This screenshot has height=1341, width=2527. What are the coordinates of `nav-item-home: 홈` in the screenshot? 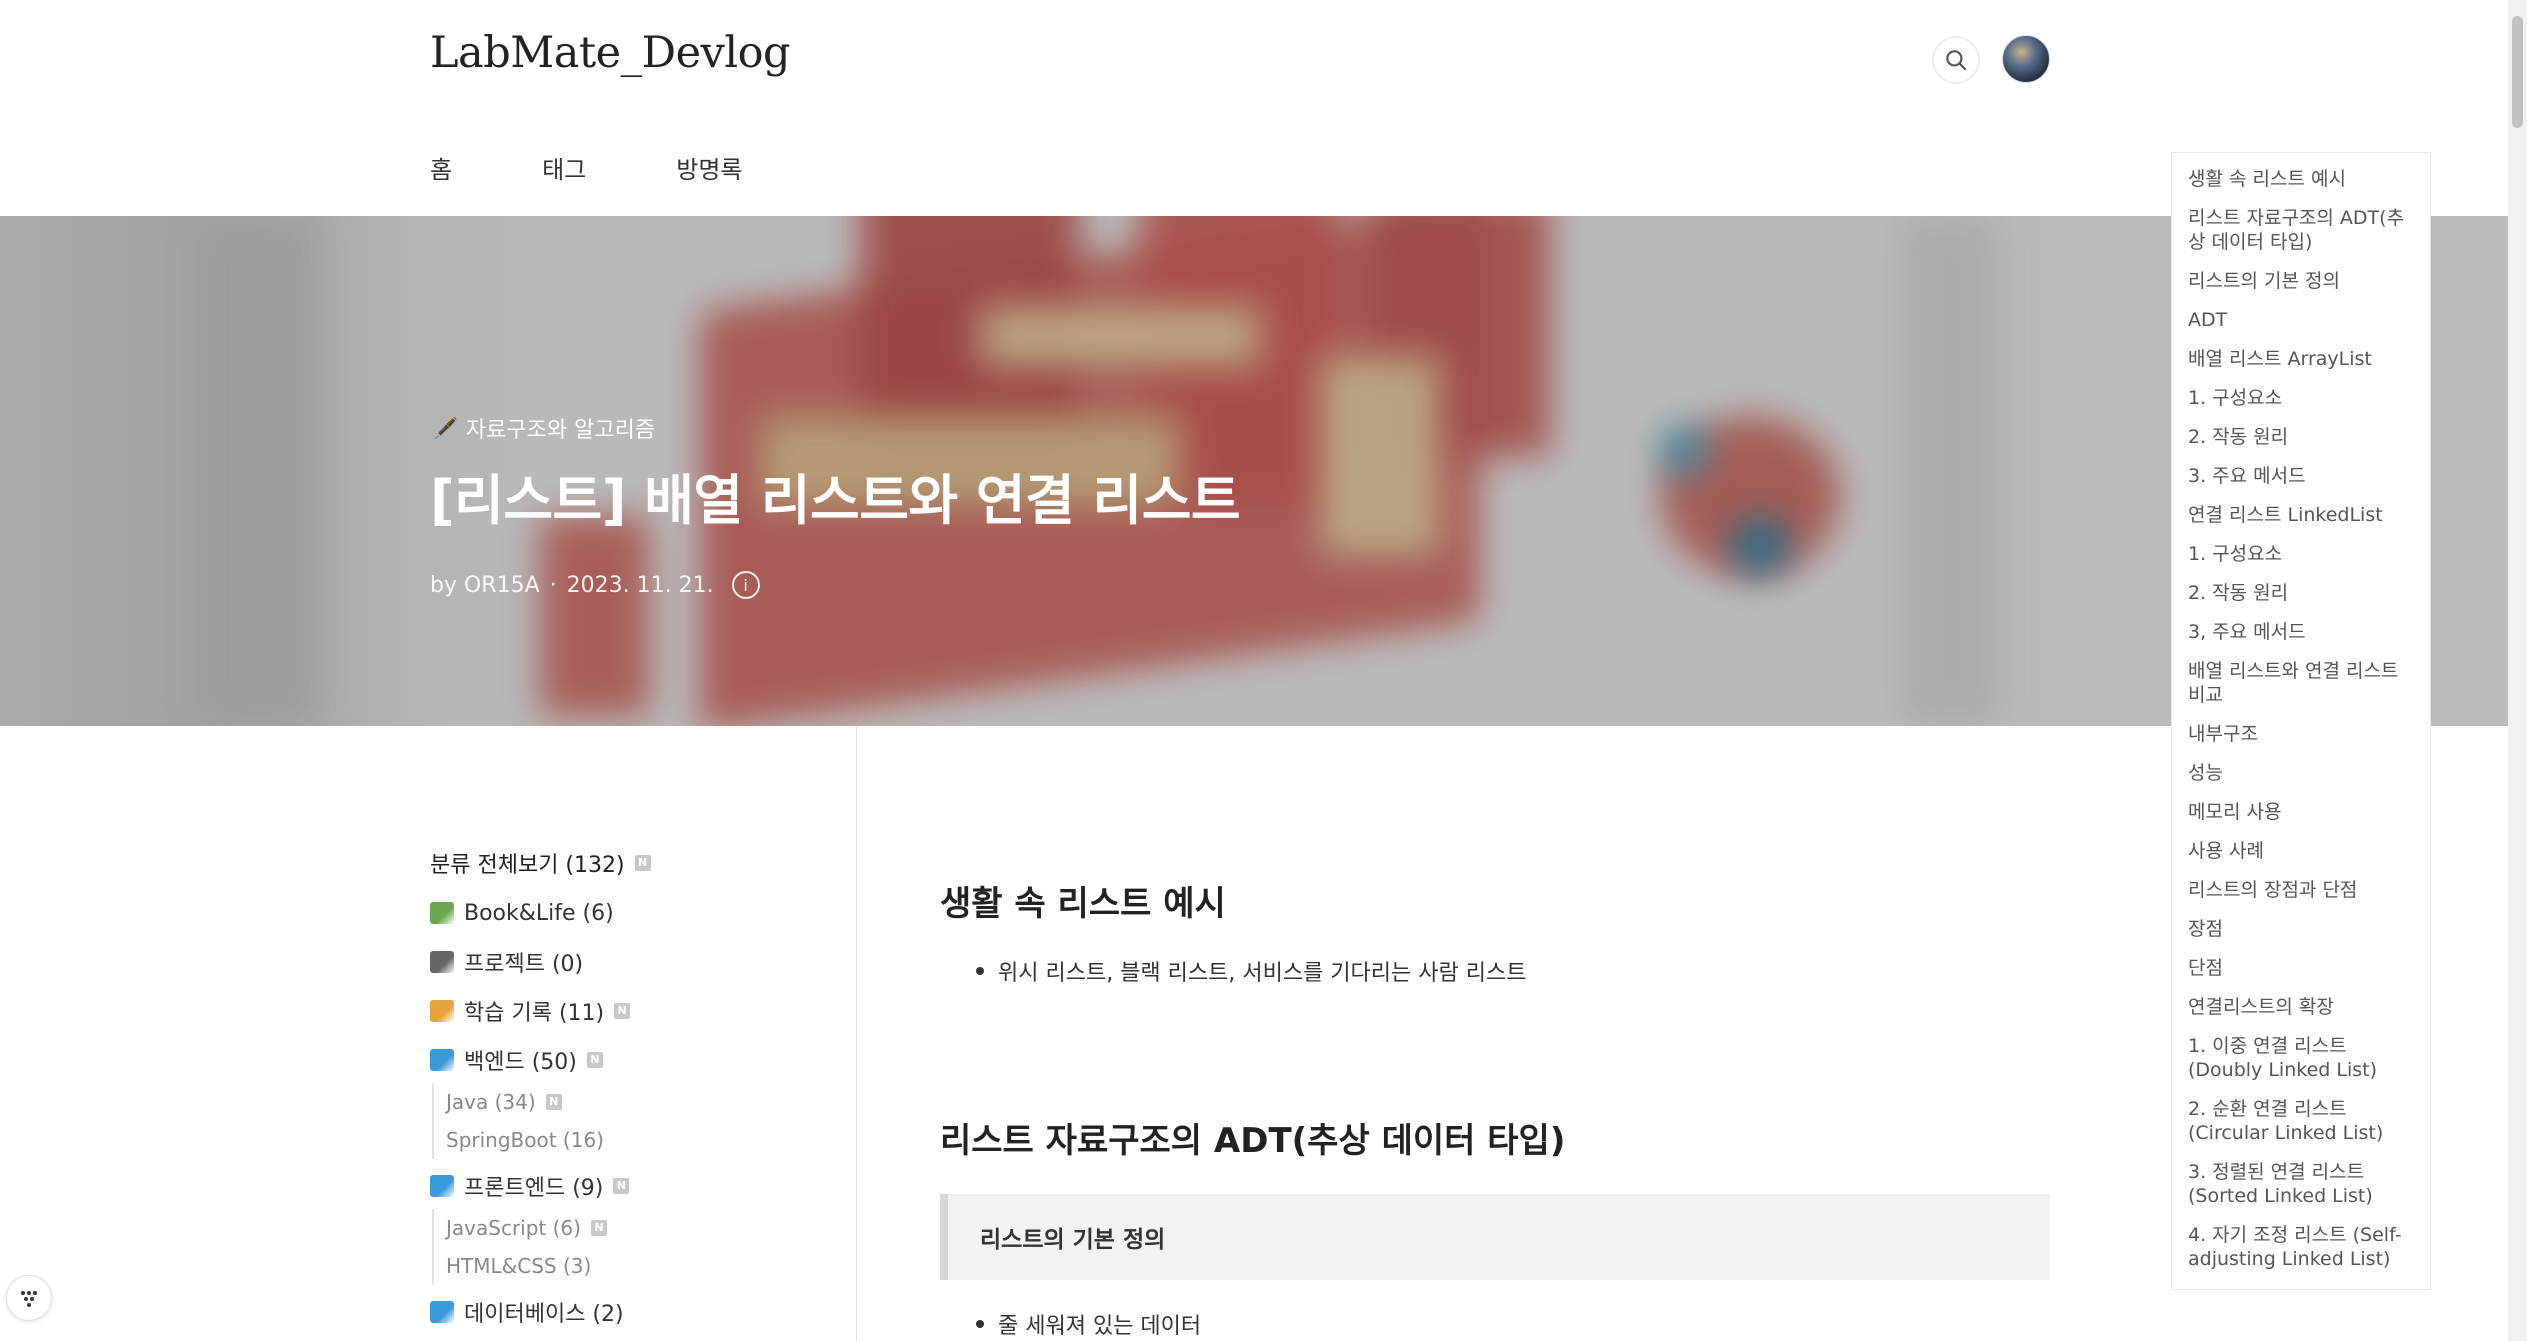 It's located at (441, 167).